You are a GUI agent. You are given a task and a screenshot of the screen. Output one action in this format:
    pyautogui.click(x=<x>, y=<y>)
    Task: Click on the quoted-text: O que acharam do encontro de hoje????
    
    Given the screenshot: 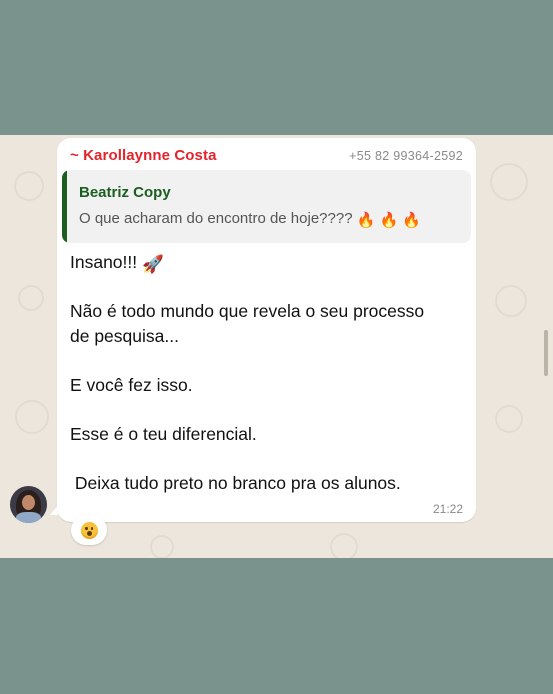 What is the action you would take?
    pyautogui.click(x=216, y=218)
    